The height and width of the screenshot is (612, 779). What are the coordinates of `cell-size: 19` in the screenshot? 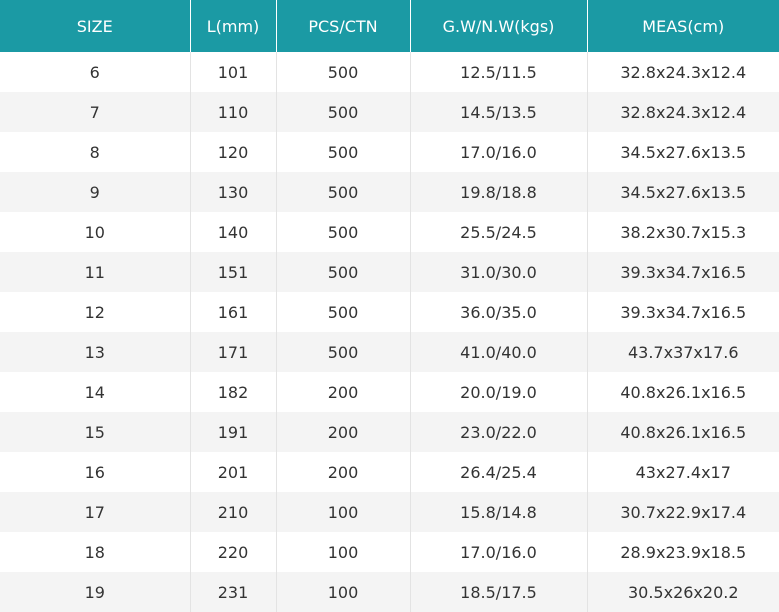 It's located at (95, 592).